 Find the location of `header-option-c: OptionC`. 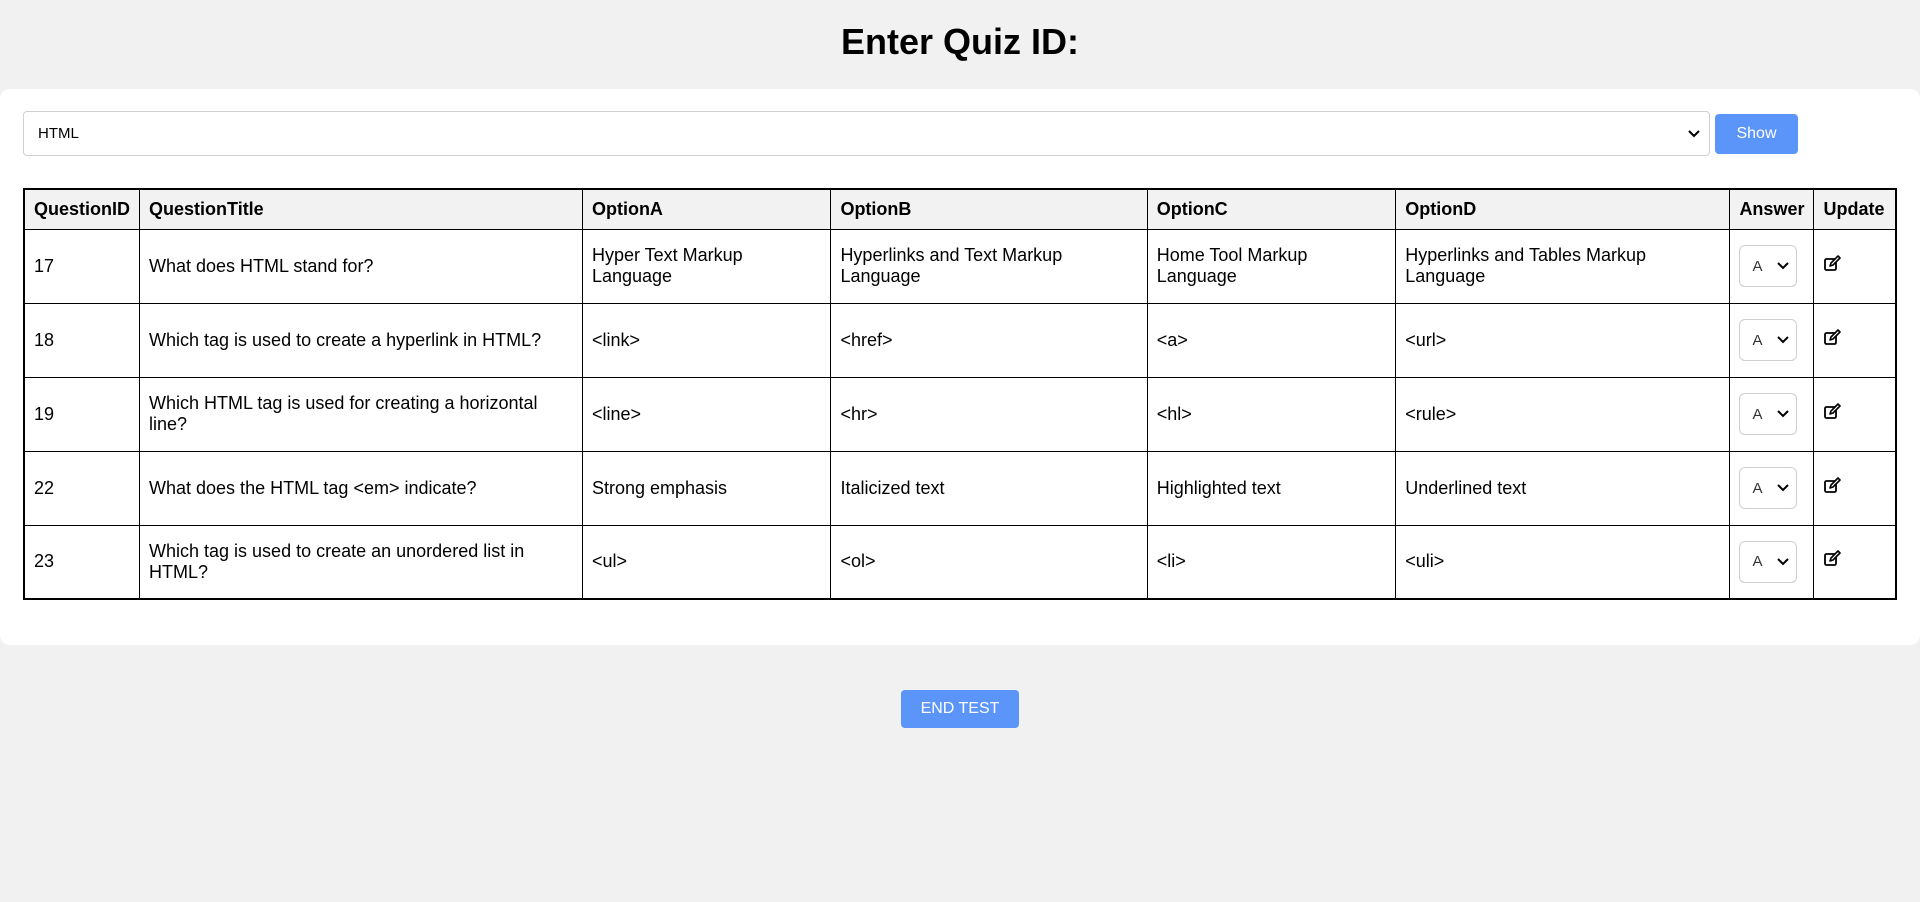

header-option-c: OptionC is located at coordinates (1271, 209).